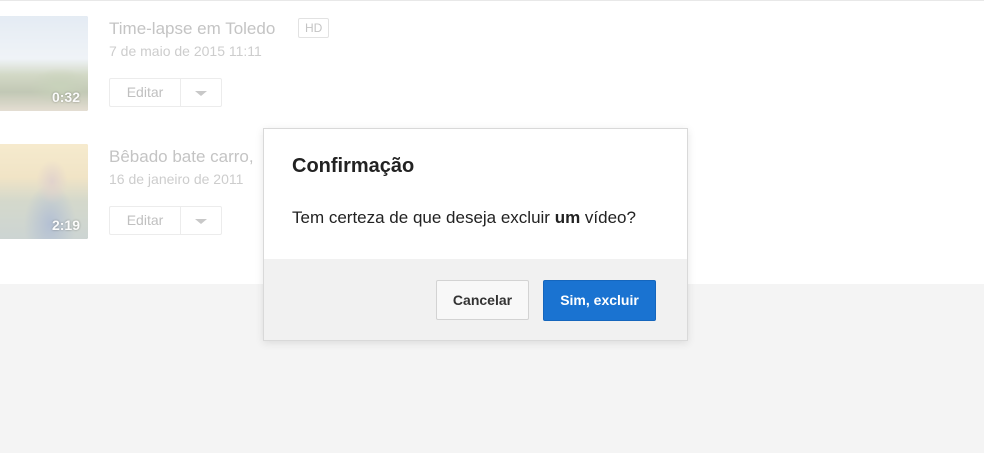 This screenshot has height=453, width=984. I want to click on hd-badge: HD, so click(314, 28).